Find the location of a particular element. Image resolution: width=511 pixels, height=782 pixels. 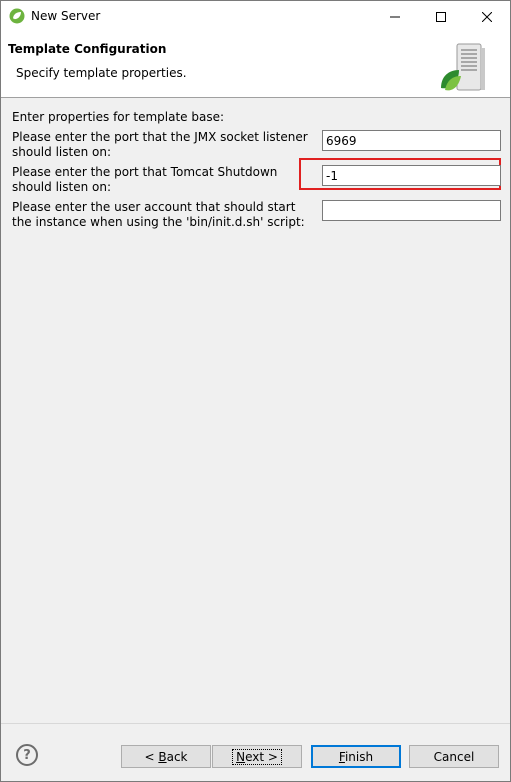

close-button is located at coordinates (487, 16).